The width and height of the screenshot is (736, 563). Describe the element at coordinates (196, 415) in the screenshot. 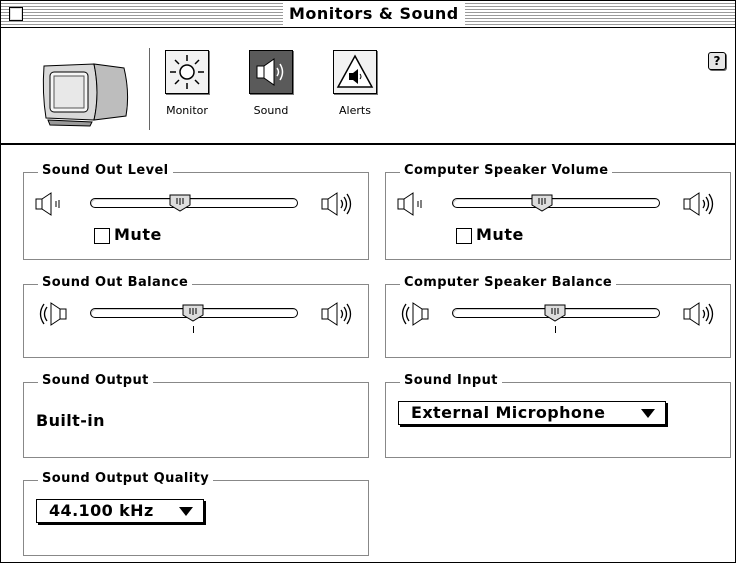

I see `group-sound-output: Sound Output Built-in` at that location.